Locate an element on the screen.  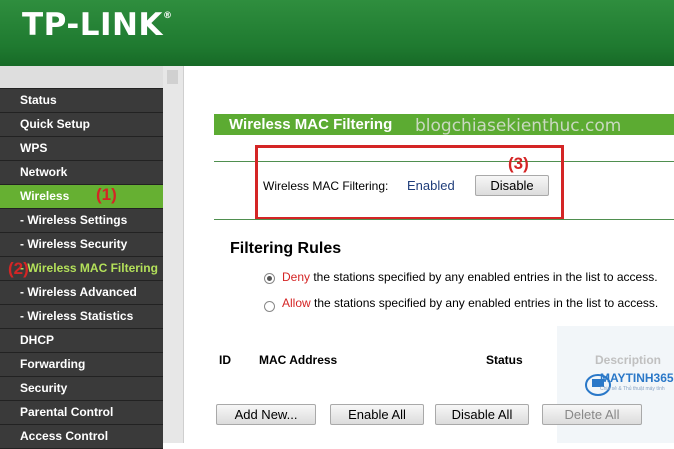
mac-filtering-label: Wireless MAC Filtering: is located at coordinates (326, 186).